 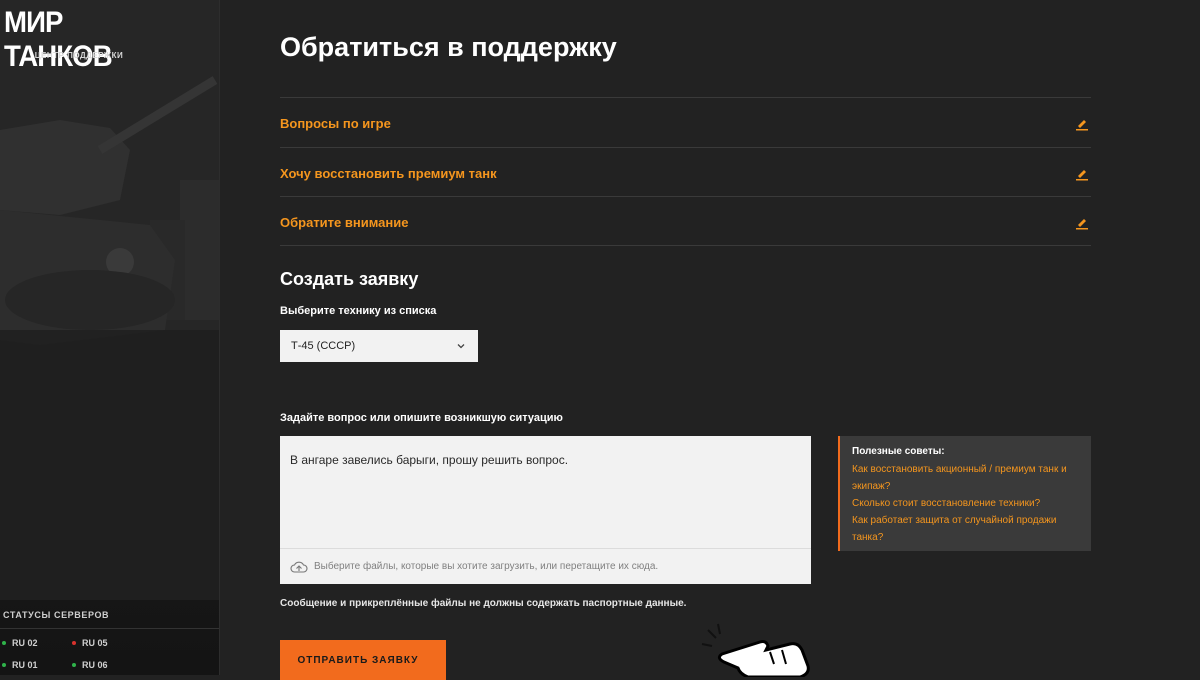 What do you see at coordinates (685, 172) in the screenshot?
I see `accordion-item-restore-premium: Хочу восстановить премиум танк` at bounding box center [685, 172].